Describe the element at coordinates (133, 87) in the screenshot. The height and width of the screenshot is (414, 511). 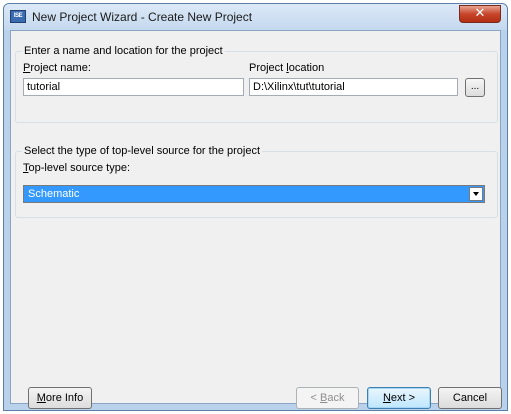
I see `project-name-input: tutorial` at that location.